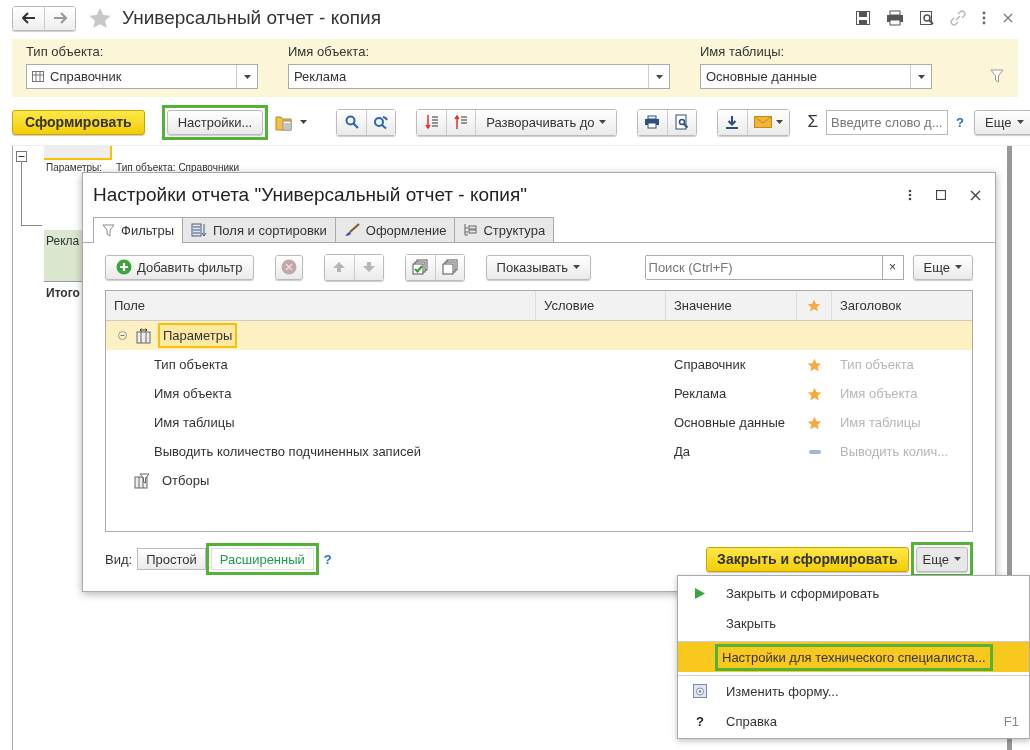  I want to click on report-text: Параметры:, so click(74, 168).